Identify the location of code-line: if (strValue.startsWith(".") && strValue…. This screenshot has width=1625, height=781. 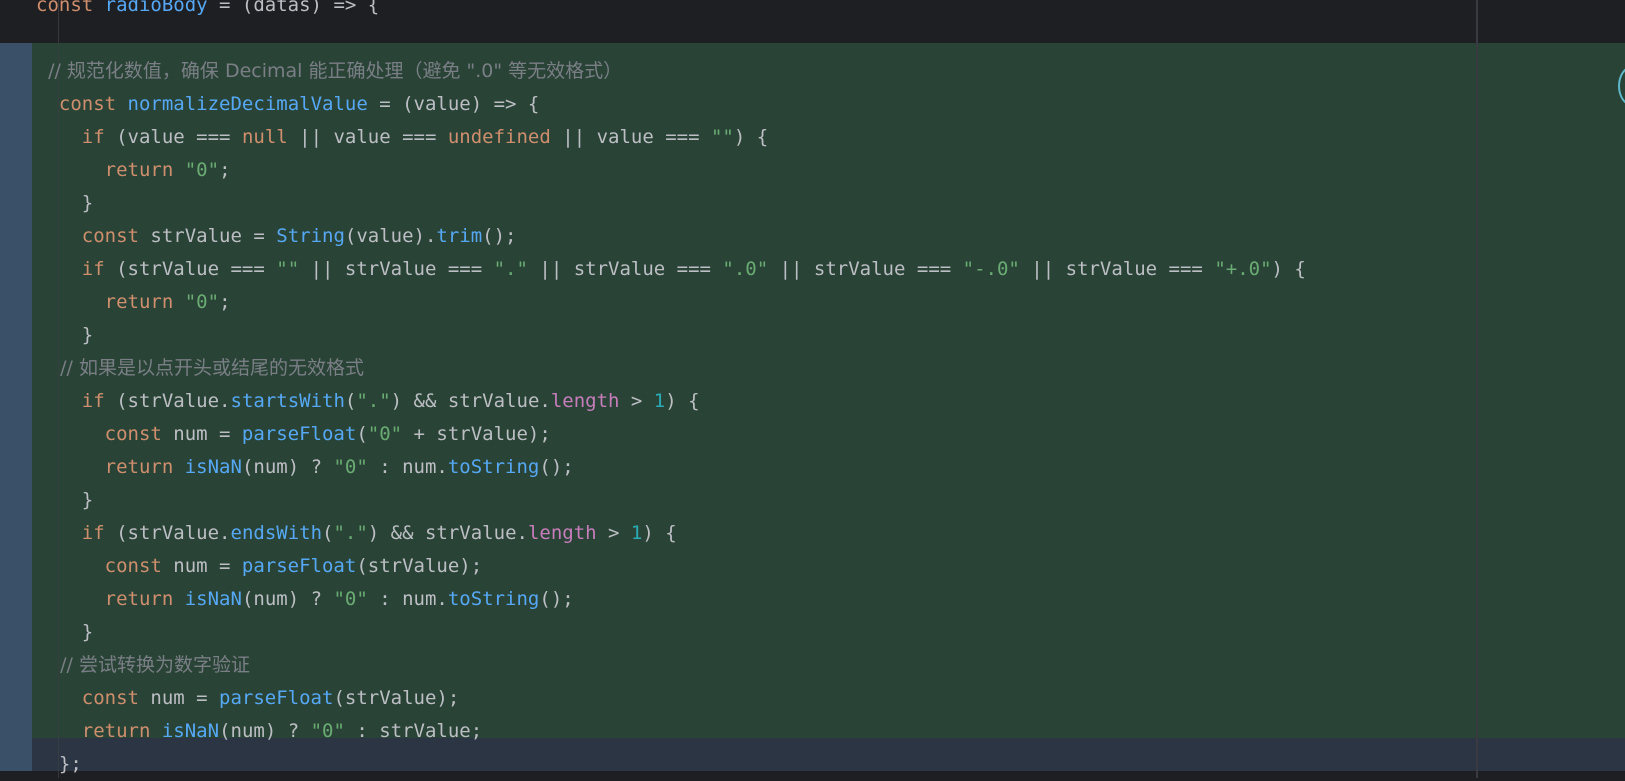
(368, 401).